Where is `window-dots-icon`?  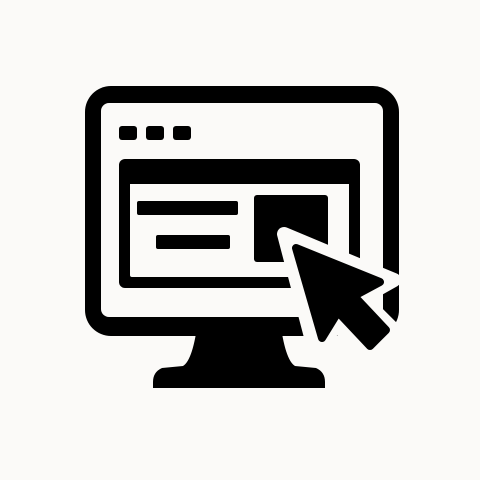 window-dots-icon is located at coordinates (155, 133).